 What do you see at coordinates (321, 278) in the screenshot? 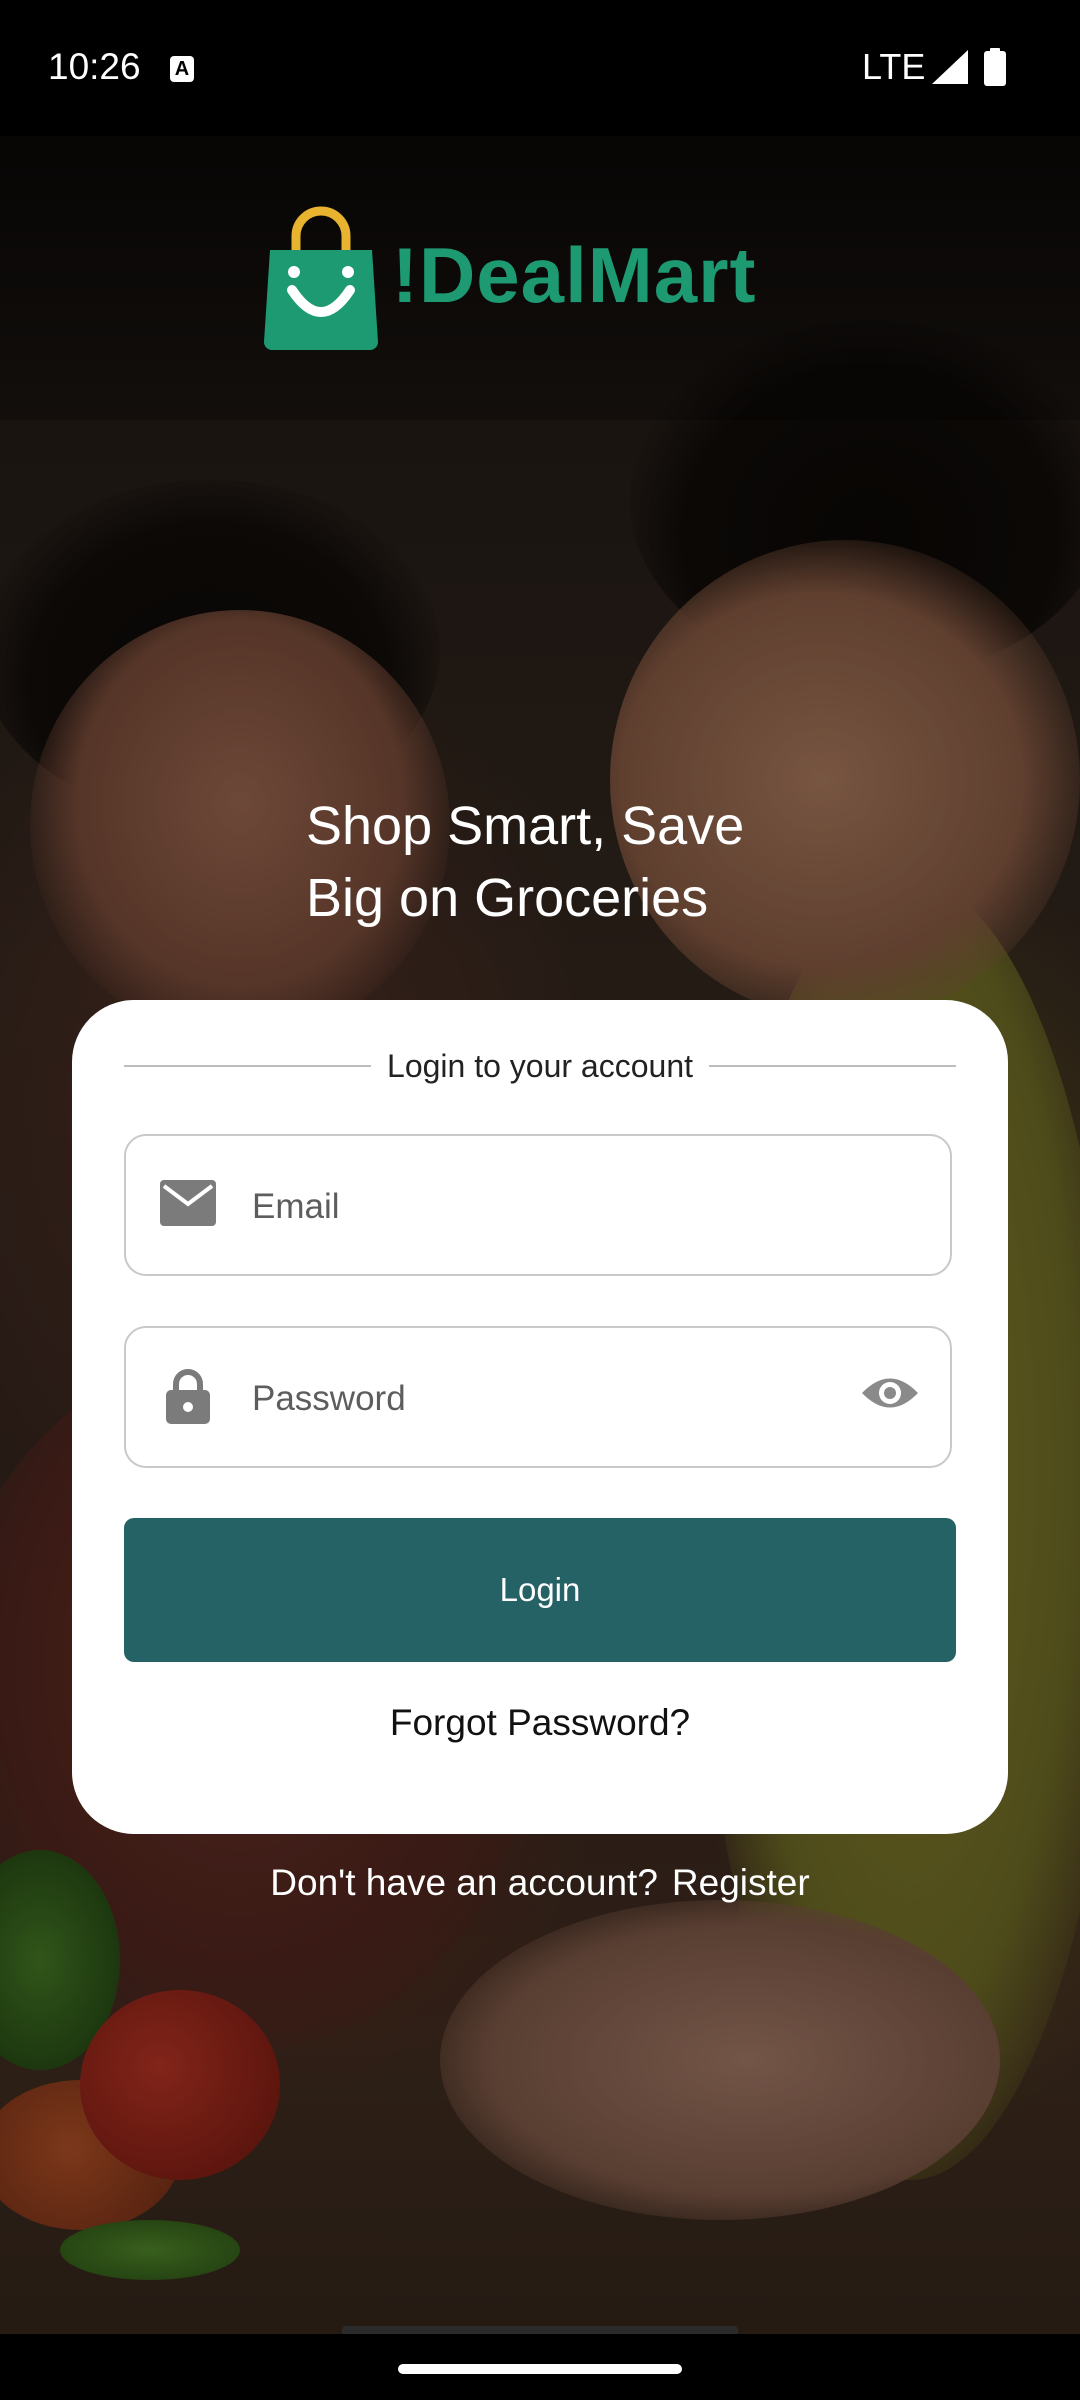
I see `shopping-bag-smile-icon` at bounding box center [321, 278].